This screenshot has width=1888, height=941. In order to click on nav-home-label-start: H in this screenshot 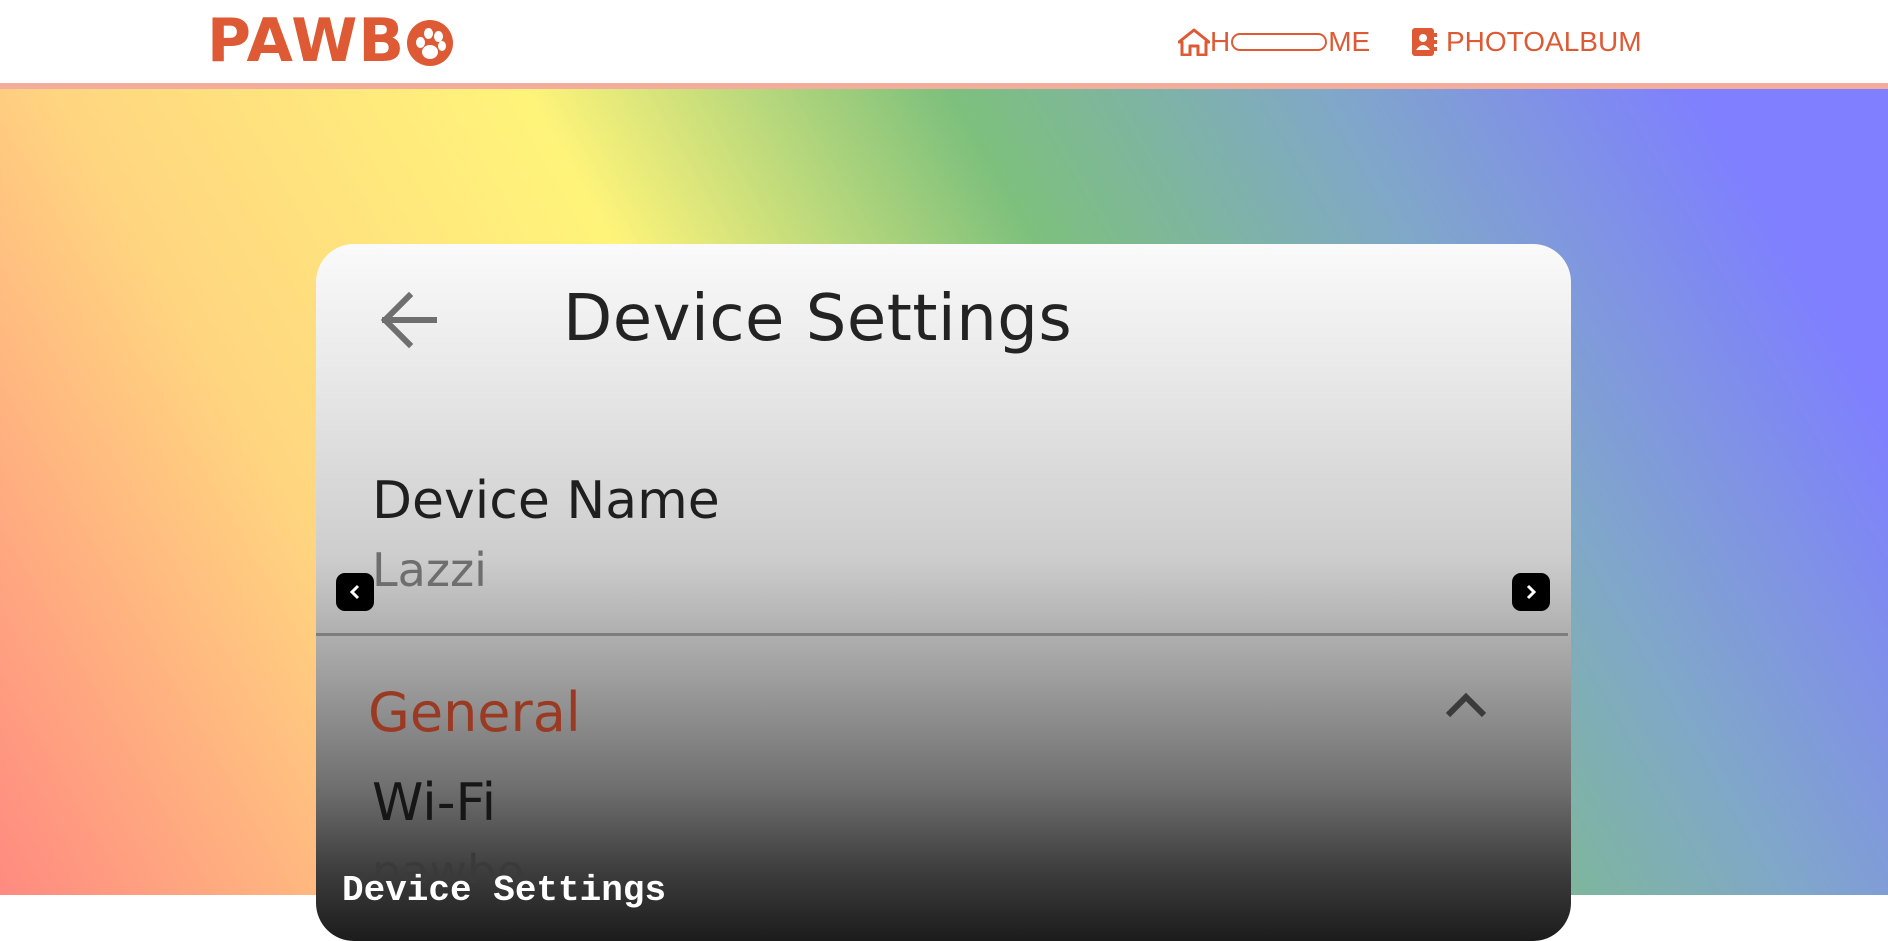, I will do `click(1220, 41)`.